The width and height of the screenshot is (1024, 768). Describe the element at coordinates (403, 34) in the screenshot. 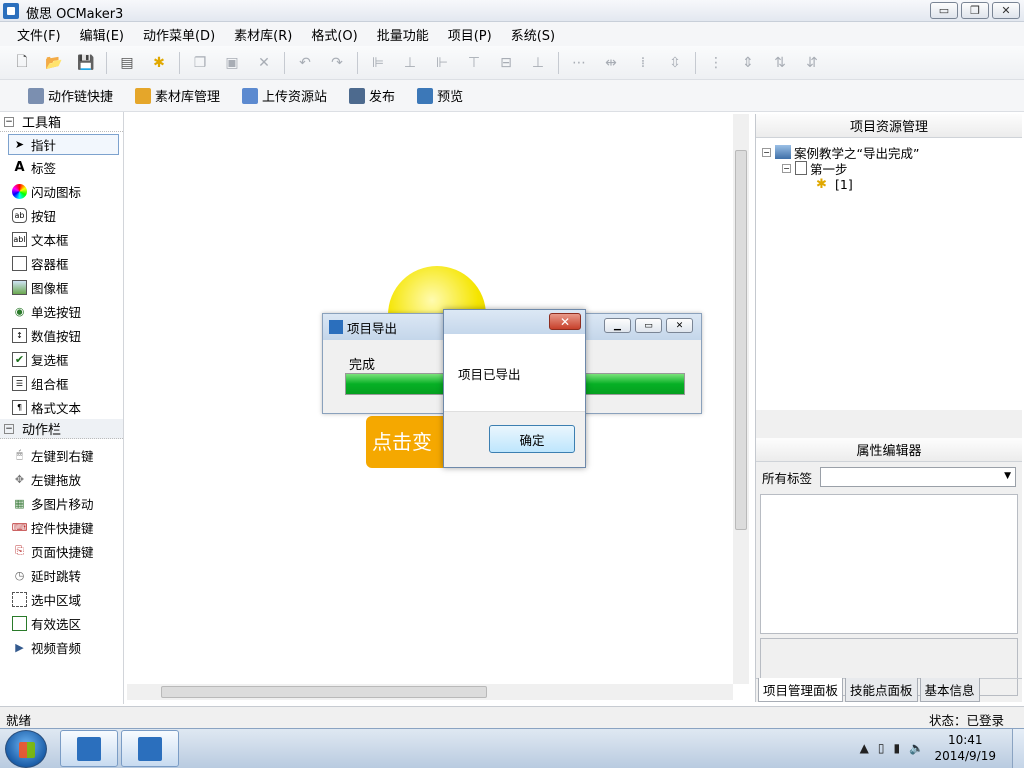

I see `menu-batch: 批量功能` at that location.